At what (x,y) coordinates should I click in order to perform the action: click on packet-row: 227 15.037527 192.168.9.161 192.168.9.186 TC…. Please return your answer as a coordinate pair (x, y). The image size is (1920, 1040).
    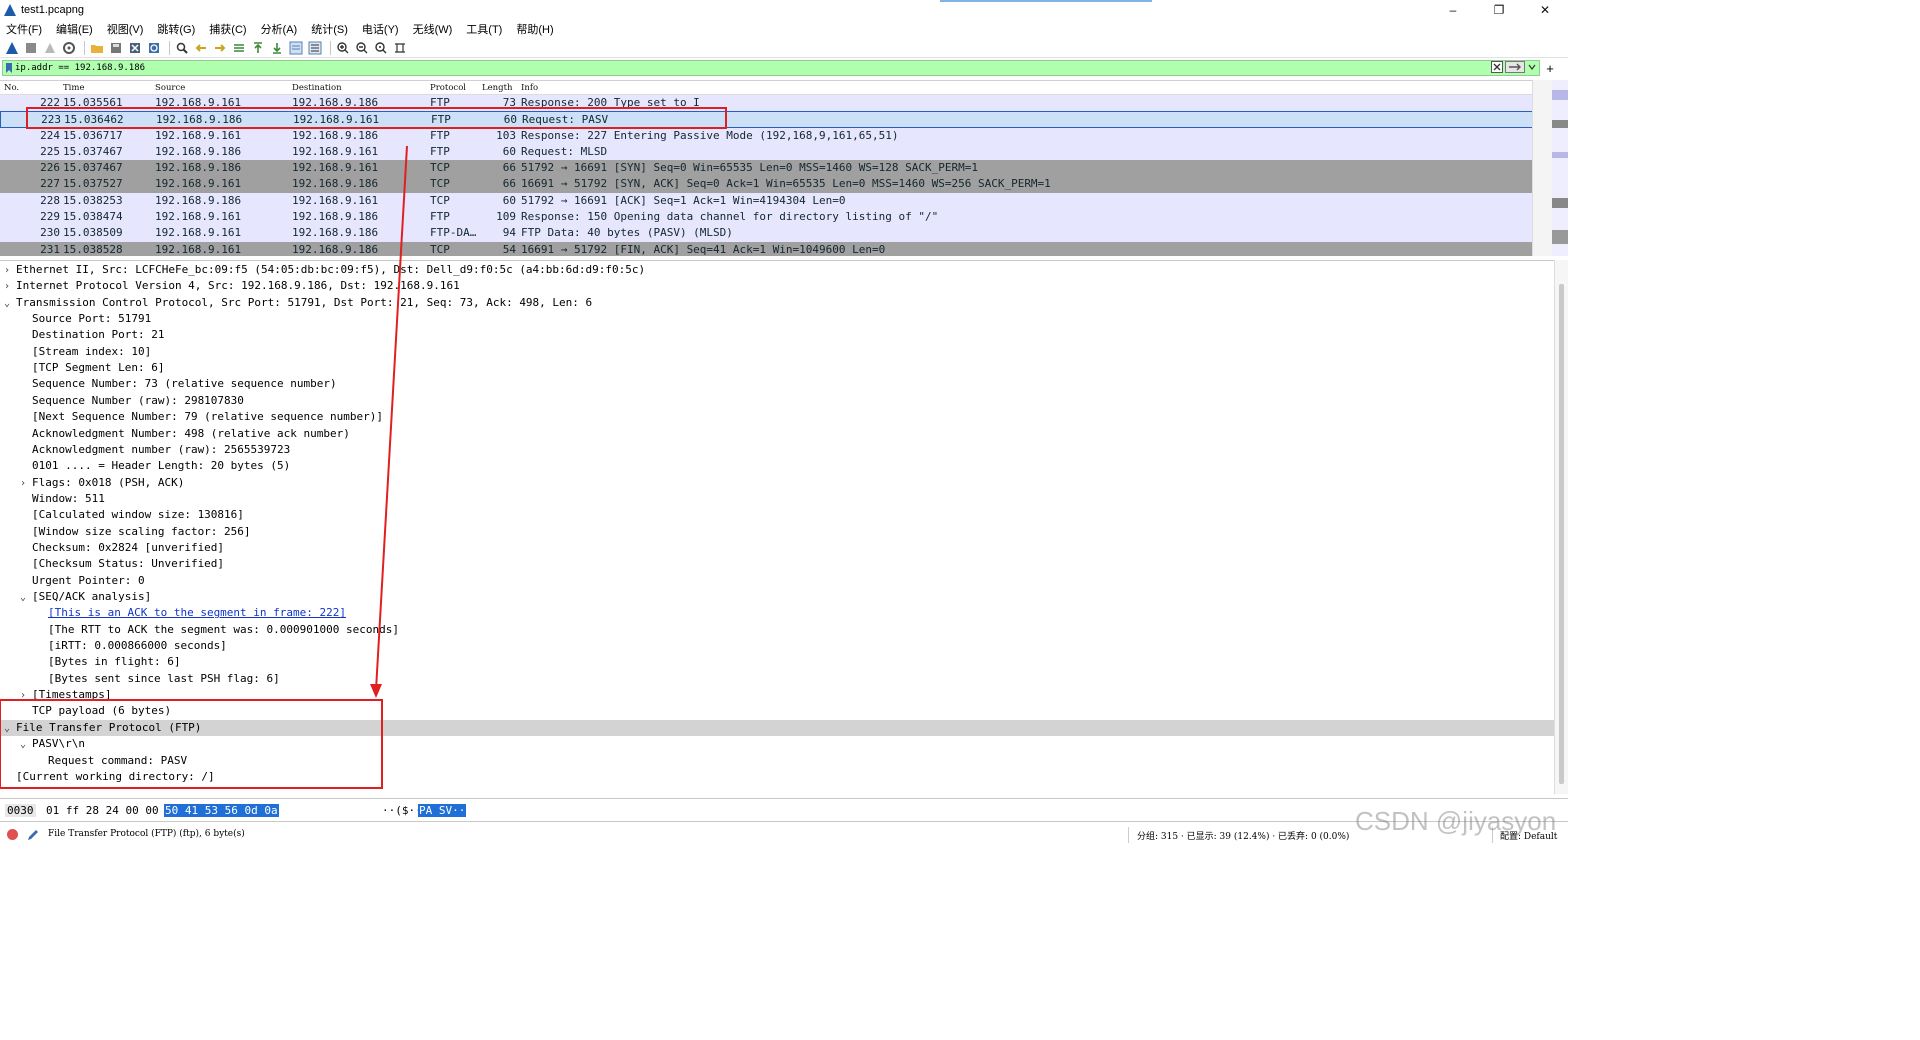
    Looking at the image, I should click on (776, 184).